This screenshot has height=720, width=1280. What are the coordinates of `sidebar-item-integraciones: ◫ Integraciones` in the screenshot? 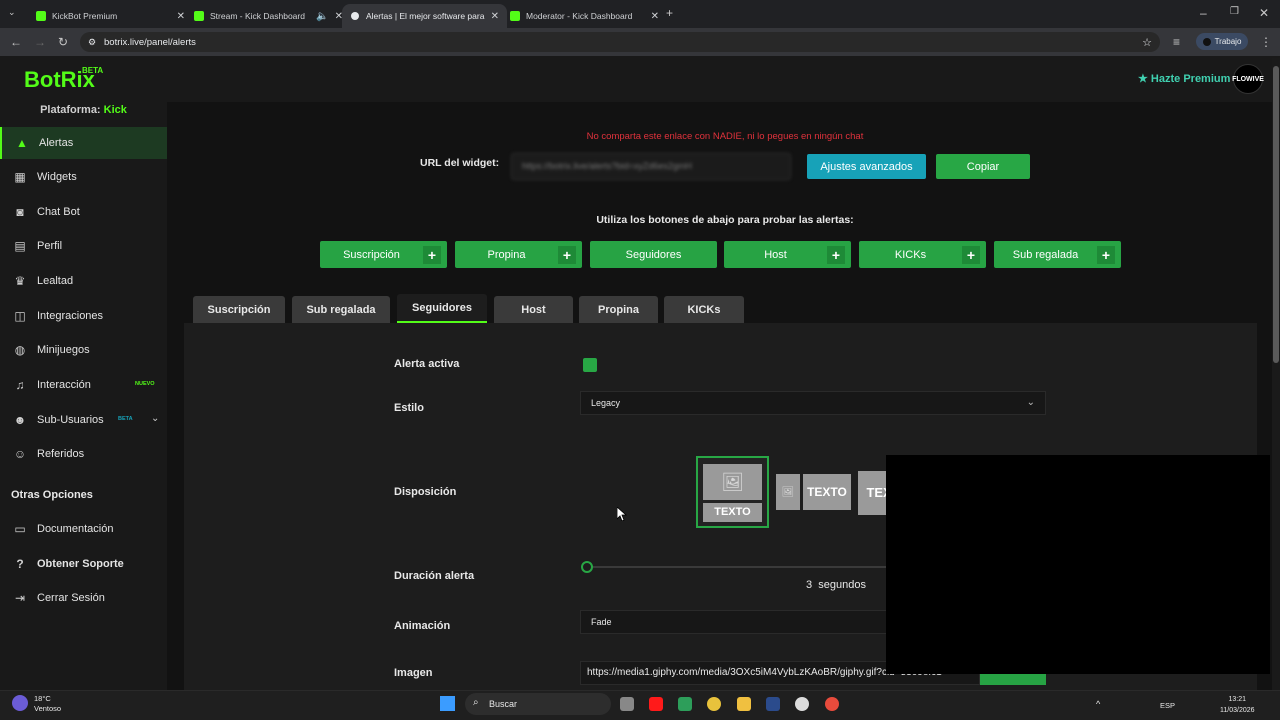 It's located at (83, 316).